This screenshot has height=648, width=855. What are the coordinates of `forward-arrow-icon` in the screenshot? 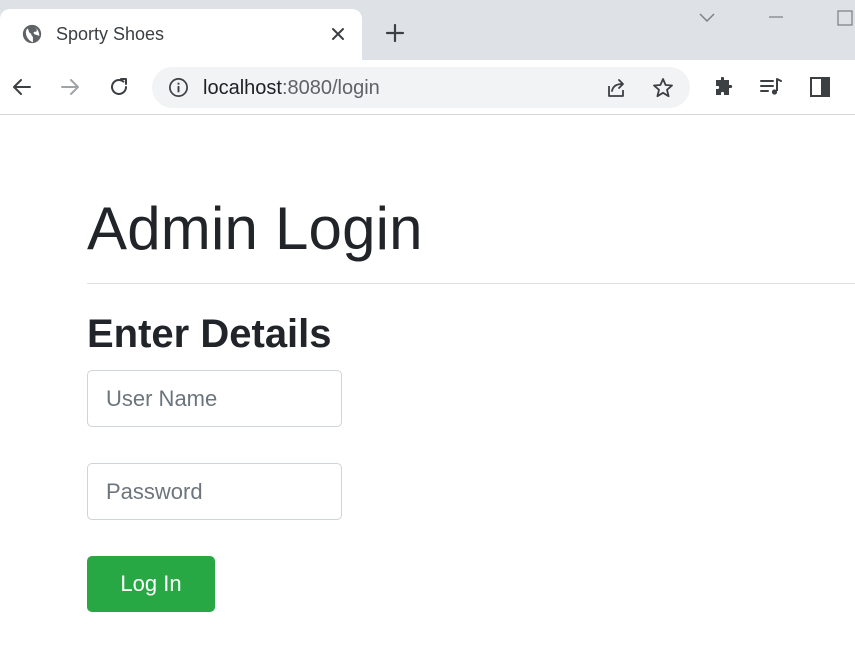 It's located at (70, 87).